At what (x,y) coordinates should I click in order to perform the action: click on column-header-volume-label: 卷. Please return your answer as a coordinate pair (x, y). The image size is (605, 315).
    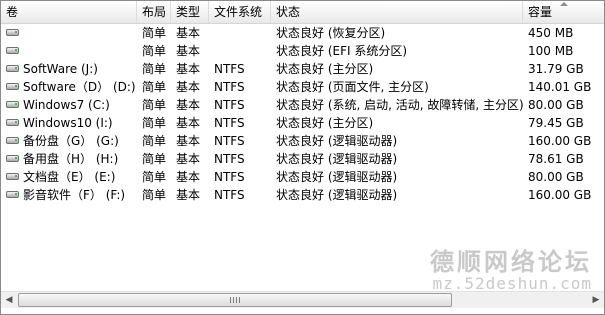
    Looking at the image, I should click on (12, 12).